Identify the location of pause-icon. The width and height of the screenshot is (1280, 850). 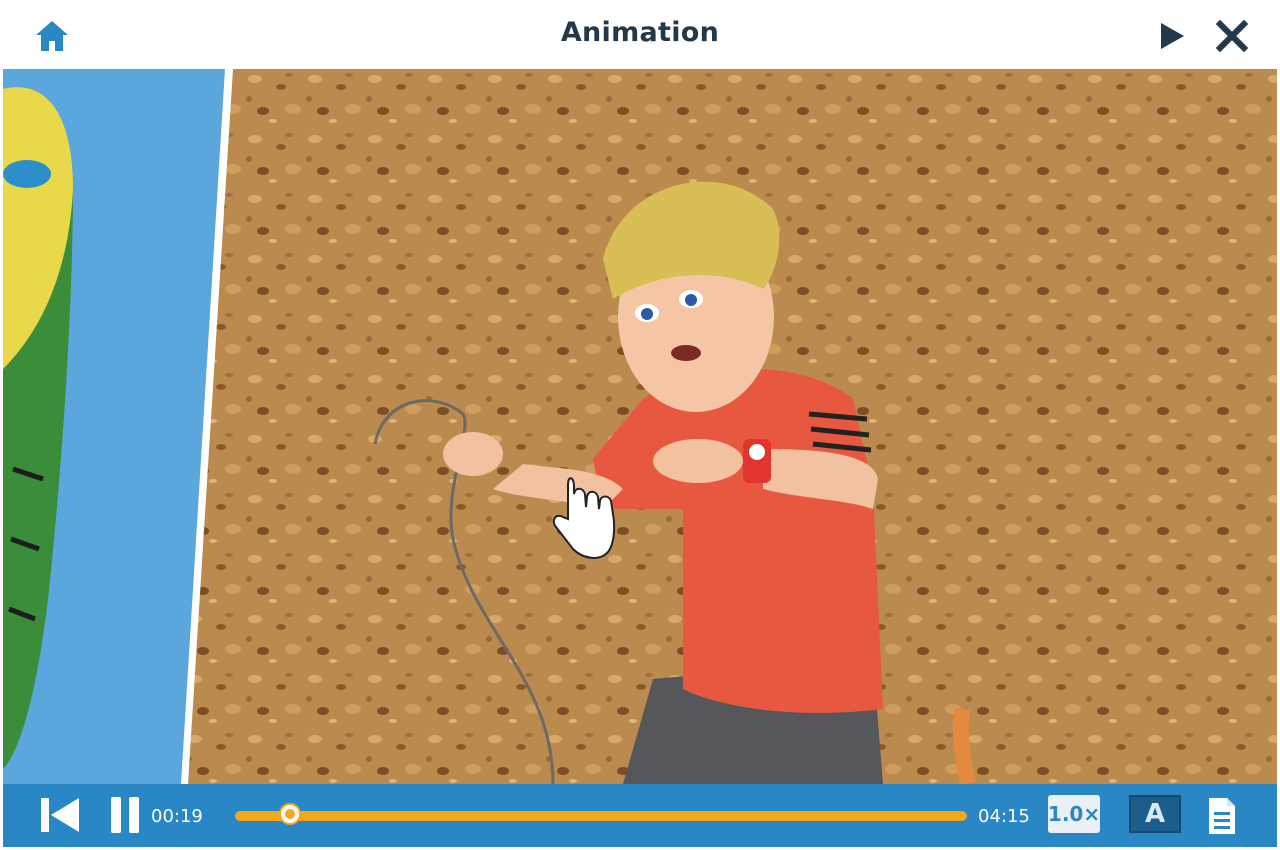
(125, 815).